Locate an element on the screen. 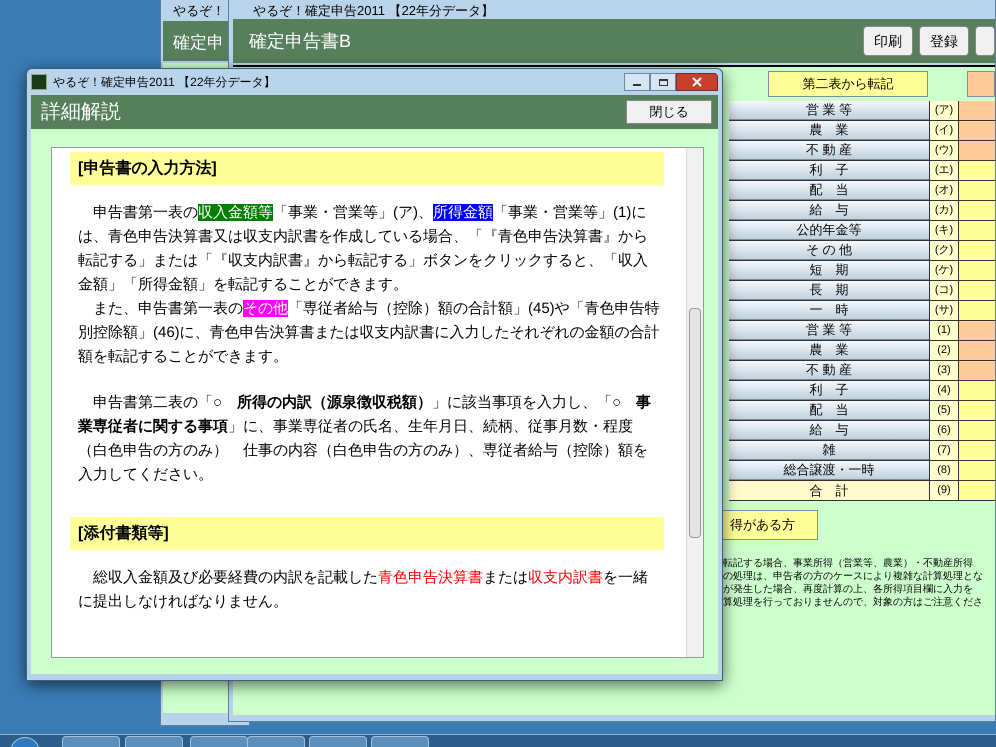  code-cell: (1) is located at coordinates (944, 330).